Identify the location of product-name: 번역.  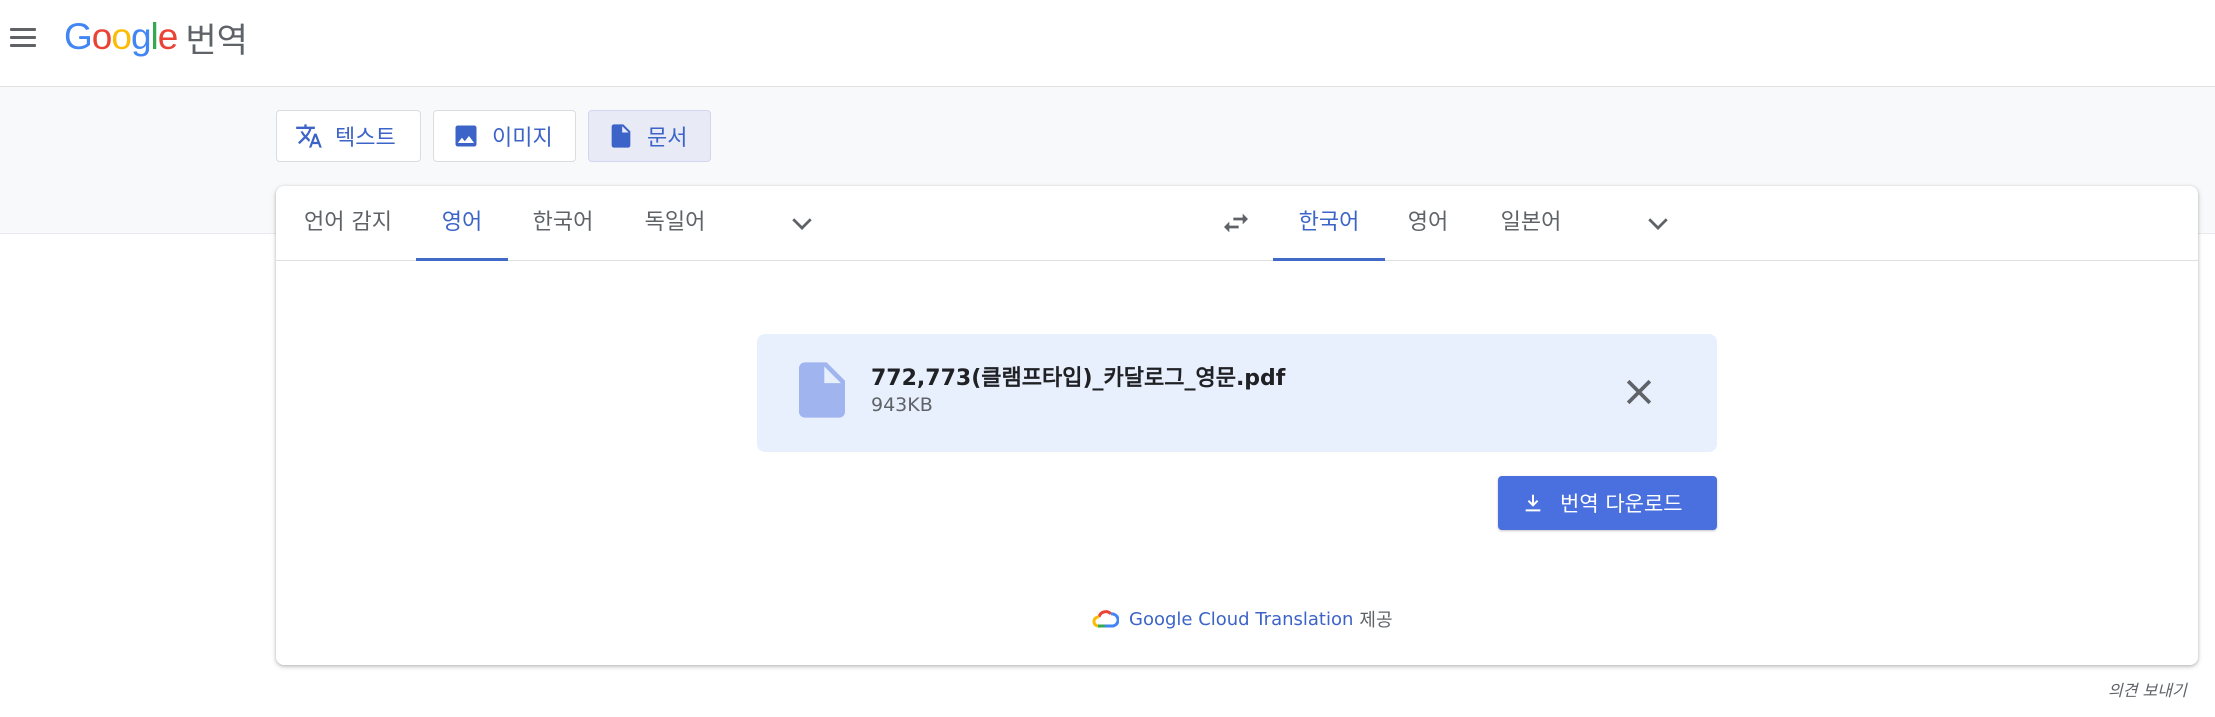
(216, 40).